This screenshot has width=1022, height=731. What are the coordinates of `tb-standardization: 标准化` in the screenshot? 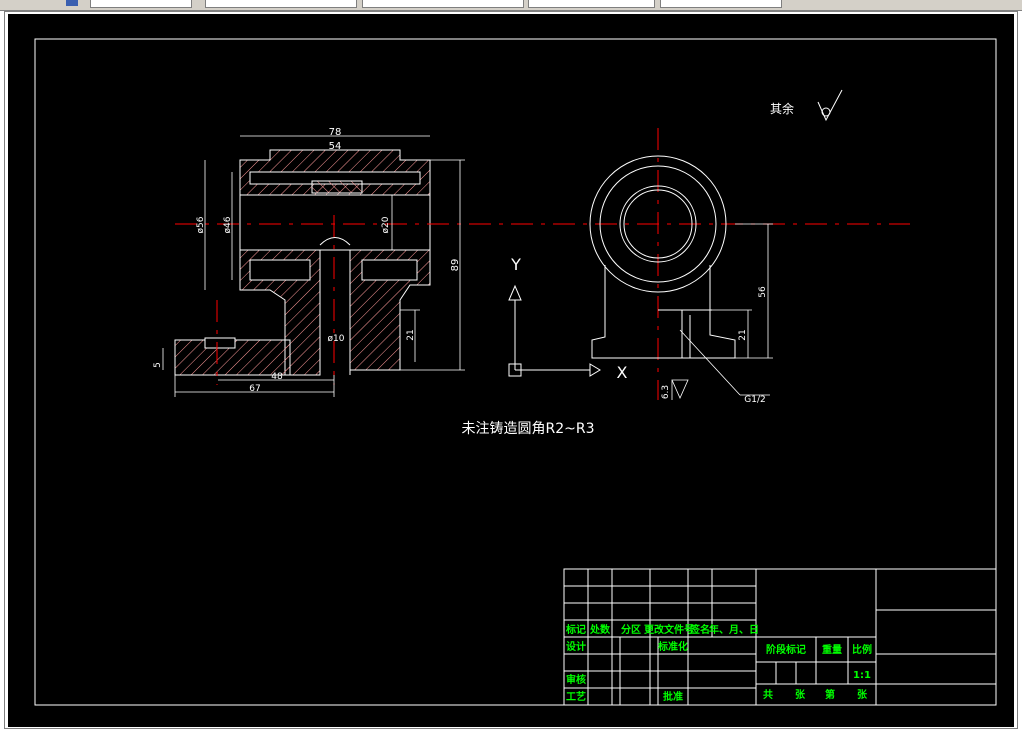 It's located at (672, 646).